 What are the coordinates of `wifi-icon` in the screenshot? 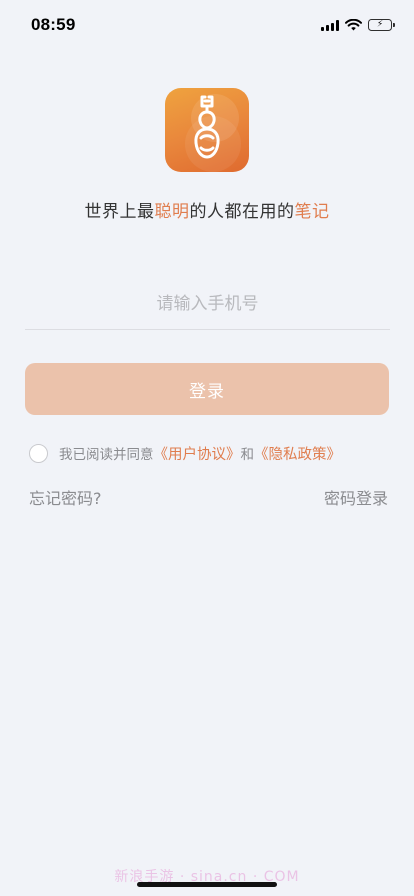 It's located at (353, 25).